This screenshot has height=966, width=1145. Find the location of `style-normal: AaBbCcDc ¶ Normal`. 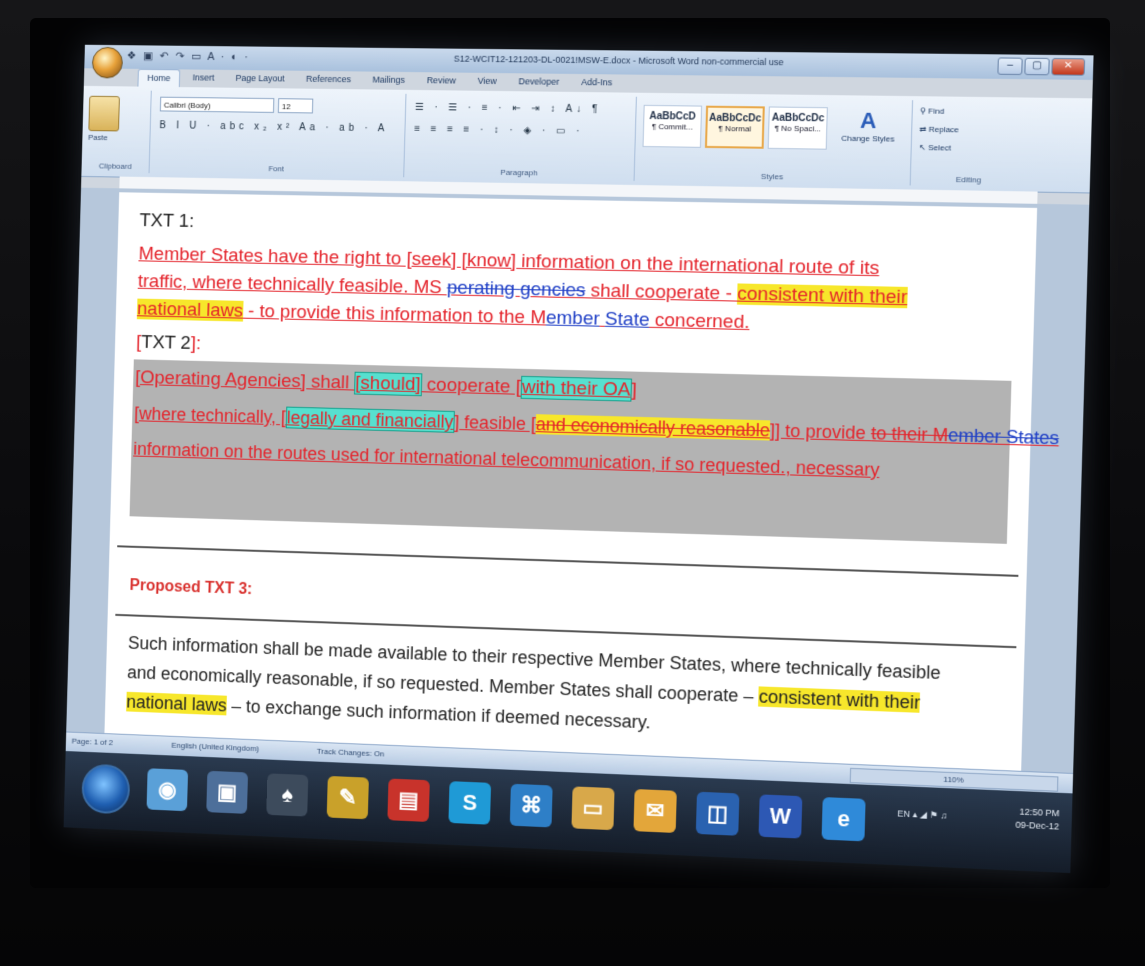

style-normal: AaBbCcDc ¶ Normal is located at coordinates (734, 127).